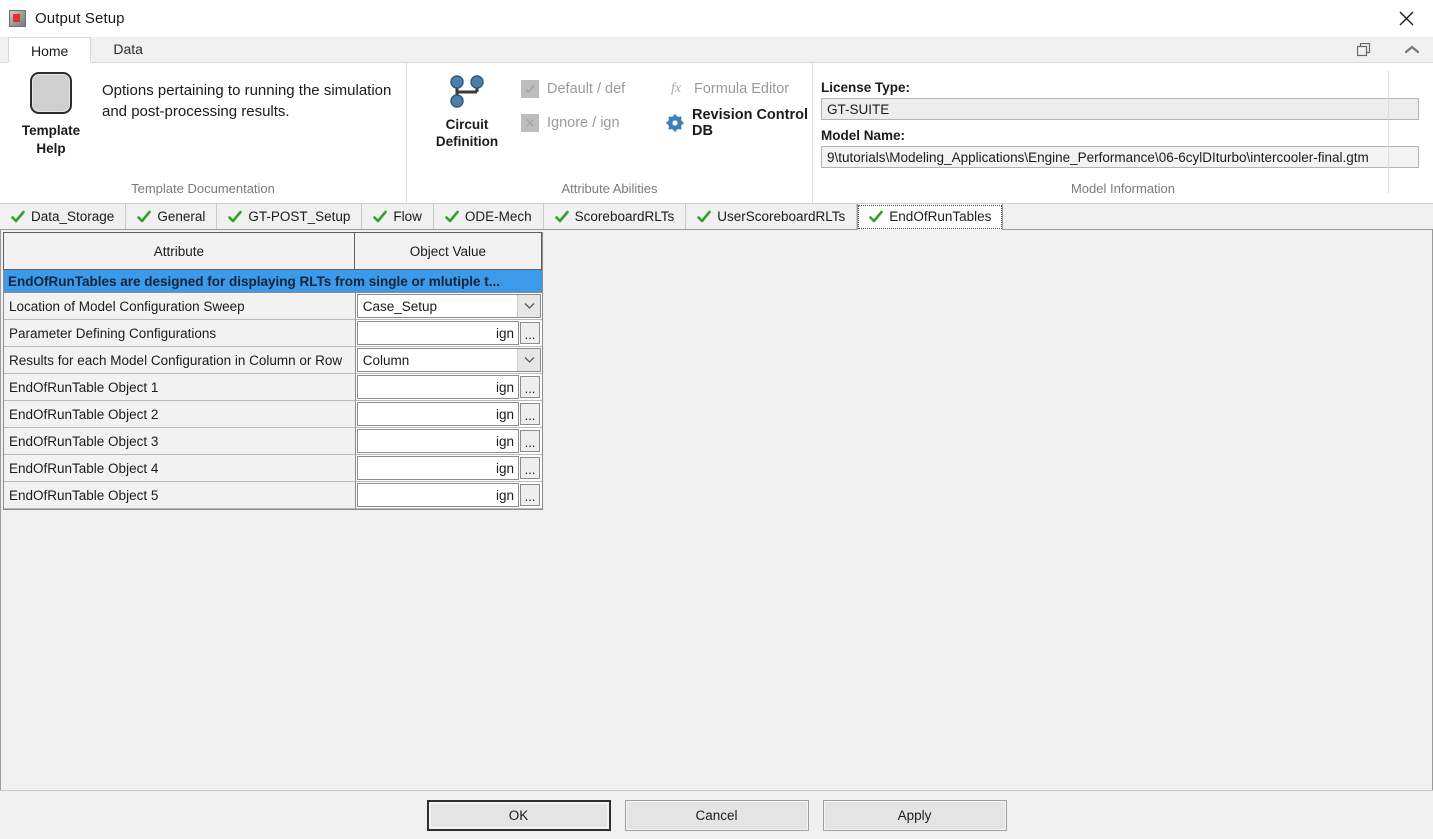 Image resolution: width=1433 pixels, height=839 pixels. What do you see at coordinates (609, 188) in the screenshot?
I see `group-title-attribute-abilities: Attribute Abilities` at bounding box center [609, 188].